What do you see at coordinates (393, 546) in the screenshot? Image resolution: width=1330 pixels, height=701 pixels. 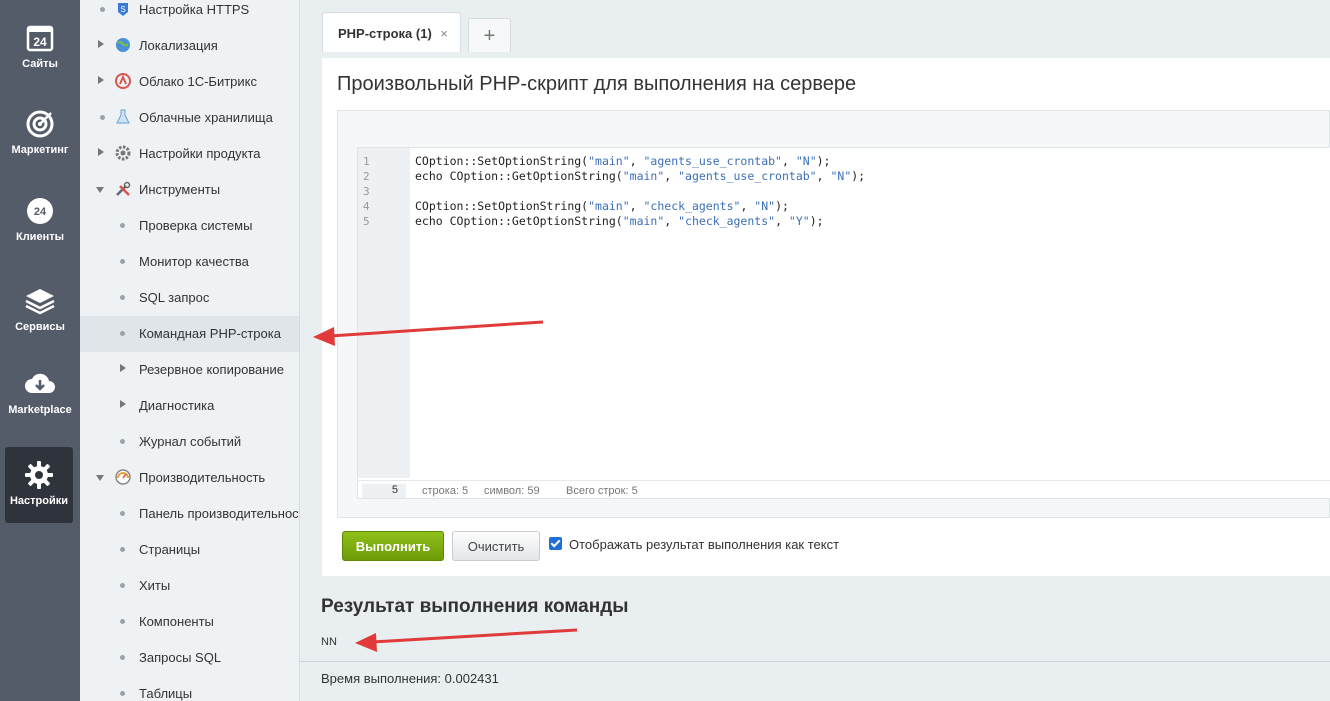 I see `run-button: Выполнить` at bounding box center [393, 546].